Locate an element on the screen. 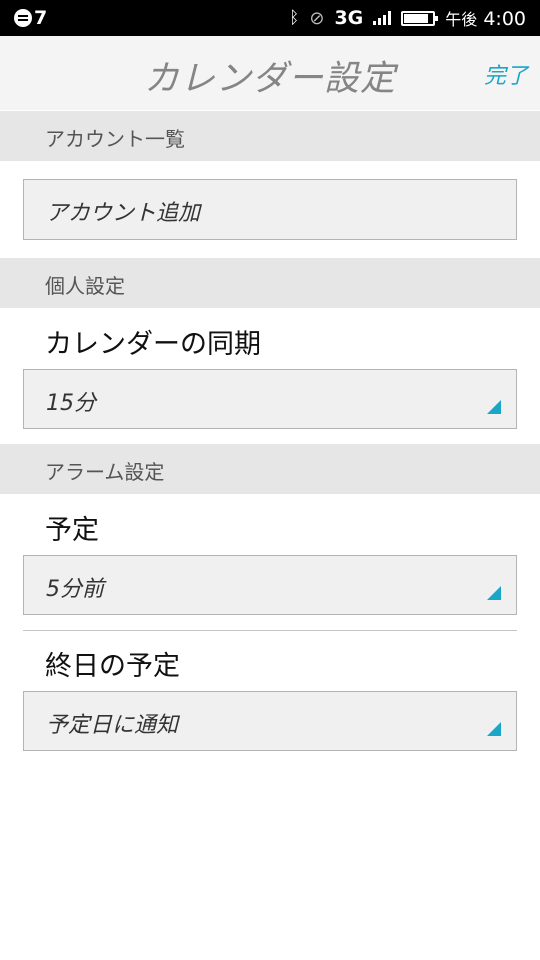 Image resolution: width=540 pixels, height=960 pixels. status-bar-left: 7 is located at coordinates (30, 18).